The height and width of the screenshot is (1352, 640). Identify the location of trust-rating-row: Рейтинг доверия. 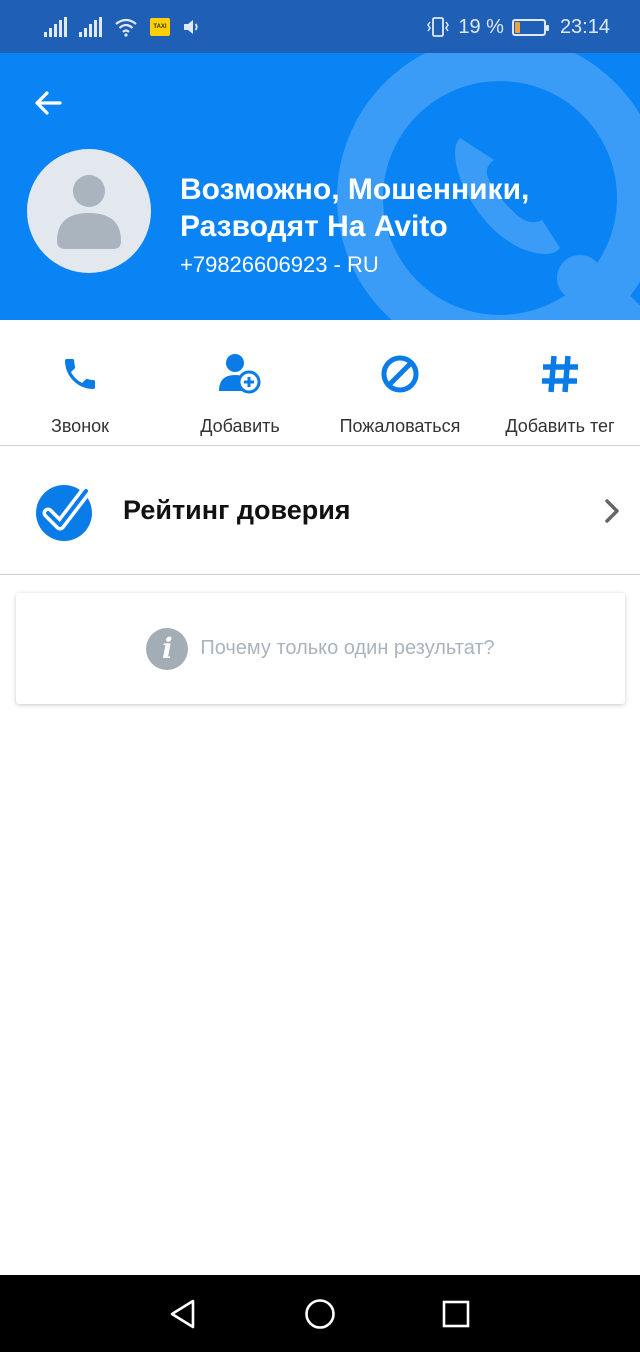
(320, 511).